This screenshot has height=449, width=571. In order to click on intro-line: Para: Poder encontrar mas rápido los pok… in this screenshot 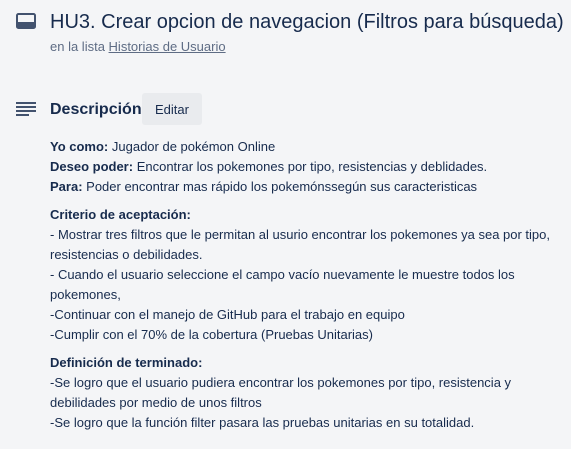, I will do `click(307, 187)`.